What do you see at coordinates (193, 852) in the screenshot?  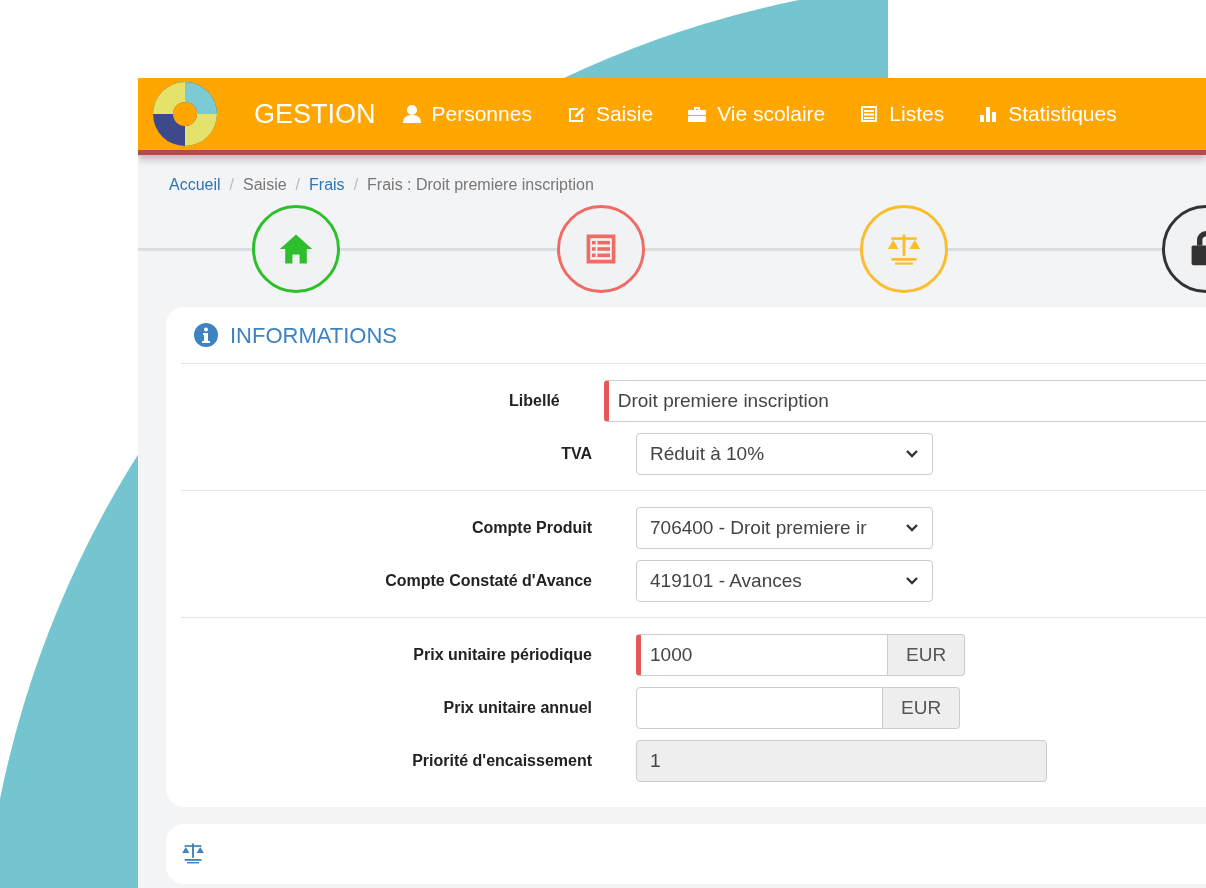 I see `scale-icon` at bounding box center [193, 852].